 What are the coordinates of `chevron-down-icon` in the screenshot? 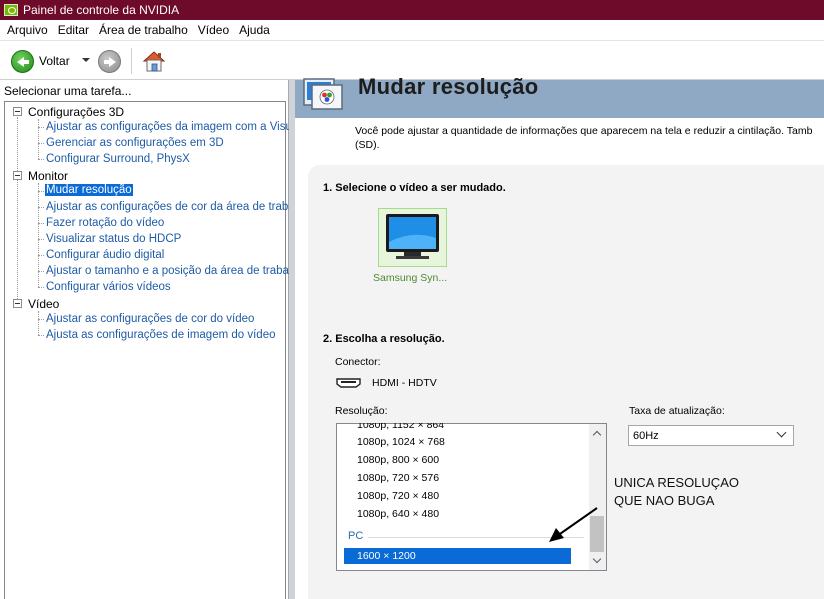 It's located at (597, 559).